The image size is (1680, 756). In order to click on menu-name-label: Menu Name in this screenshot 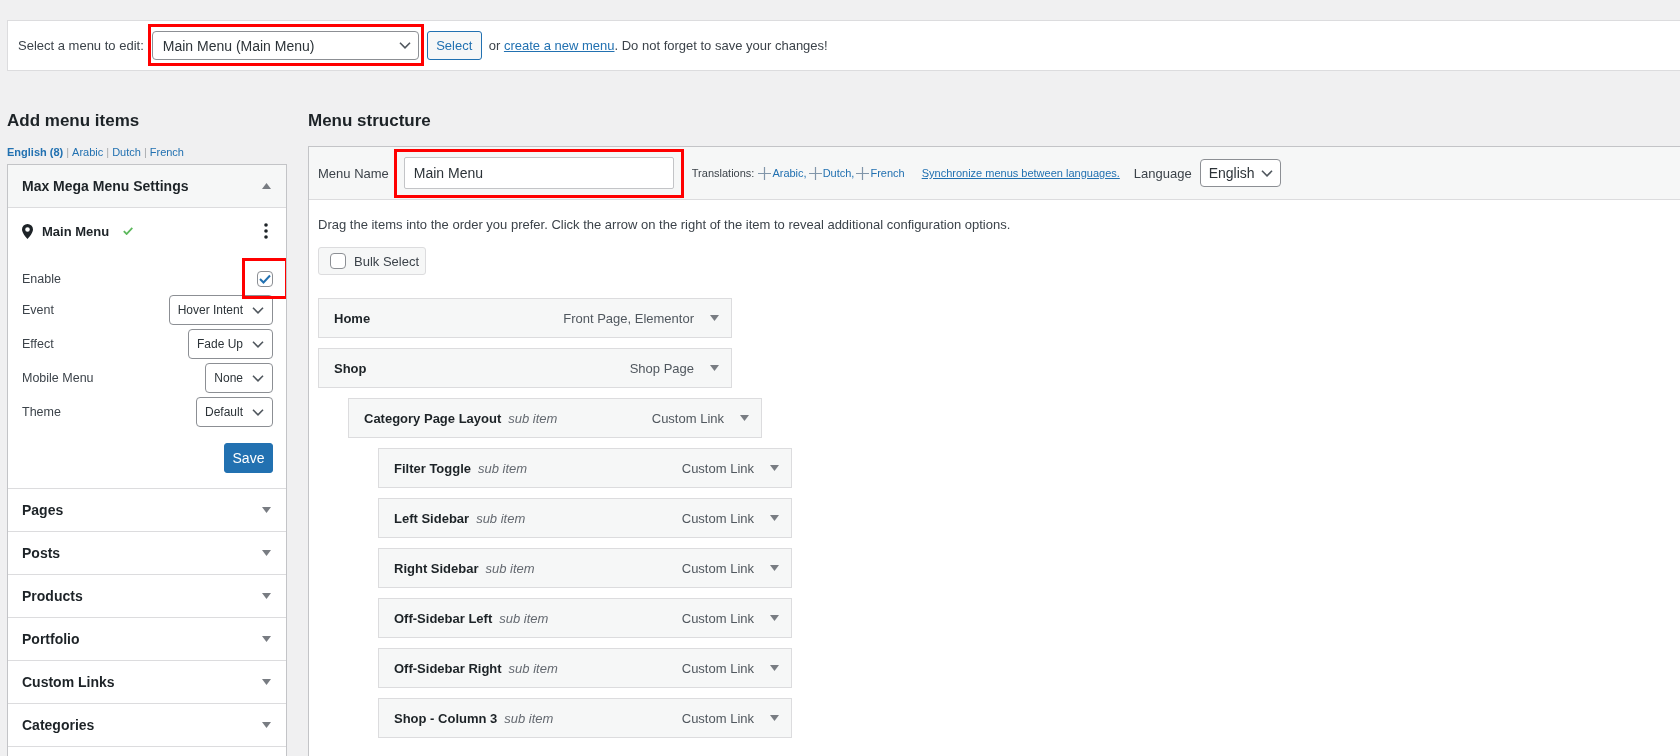, I will do `click(353, 173)`.